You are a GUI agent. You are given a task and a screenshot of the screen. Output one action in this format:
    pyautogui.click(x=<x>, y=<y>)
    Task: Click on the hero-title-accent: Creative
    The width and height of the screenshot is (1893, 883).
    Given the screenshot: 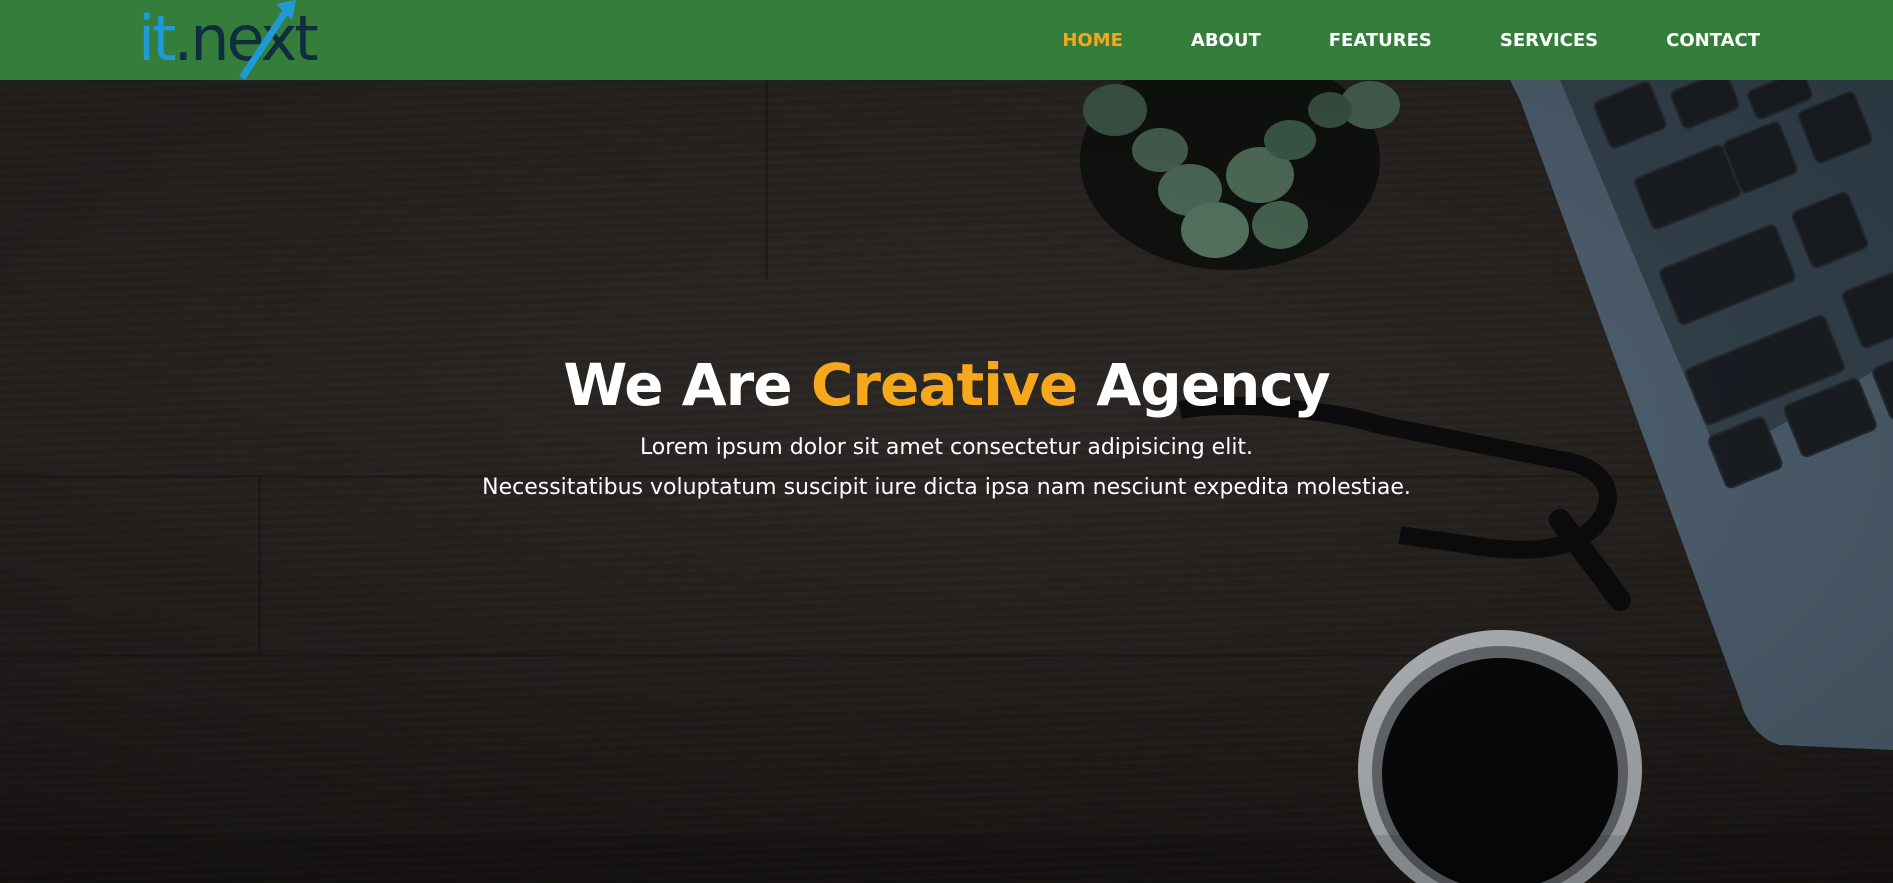 What is the action you would take?
    pyautogui.click(x=944, y=385)
    